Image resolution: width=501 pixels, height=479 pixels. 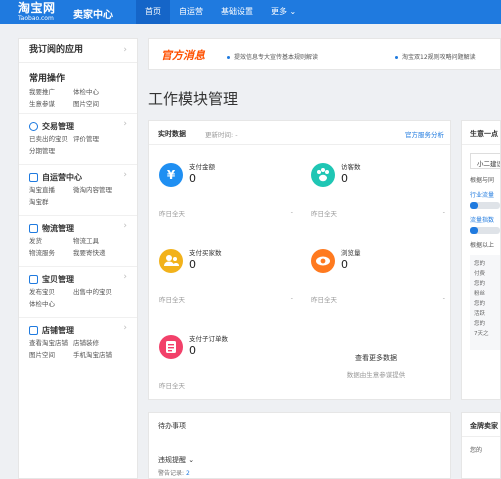 I want to click on warning-label: 警告记录:, so click(x=171, y=473).